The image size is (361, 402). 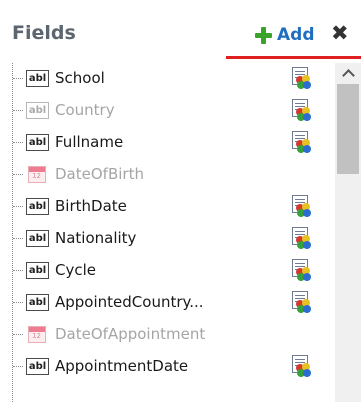 I want to click on field-row: abl Country, so click(x=174, y=111).